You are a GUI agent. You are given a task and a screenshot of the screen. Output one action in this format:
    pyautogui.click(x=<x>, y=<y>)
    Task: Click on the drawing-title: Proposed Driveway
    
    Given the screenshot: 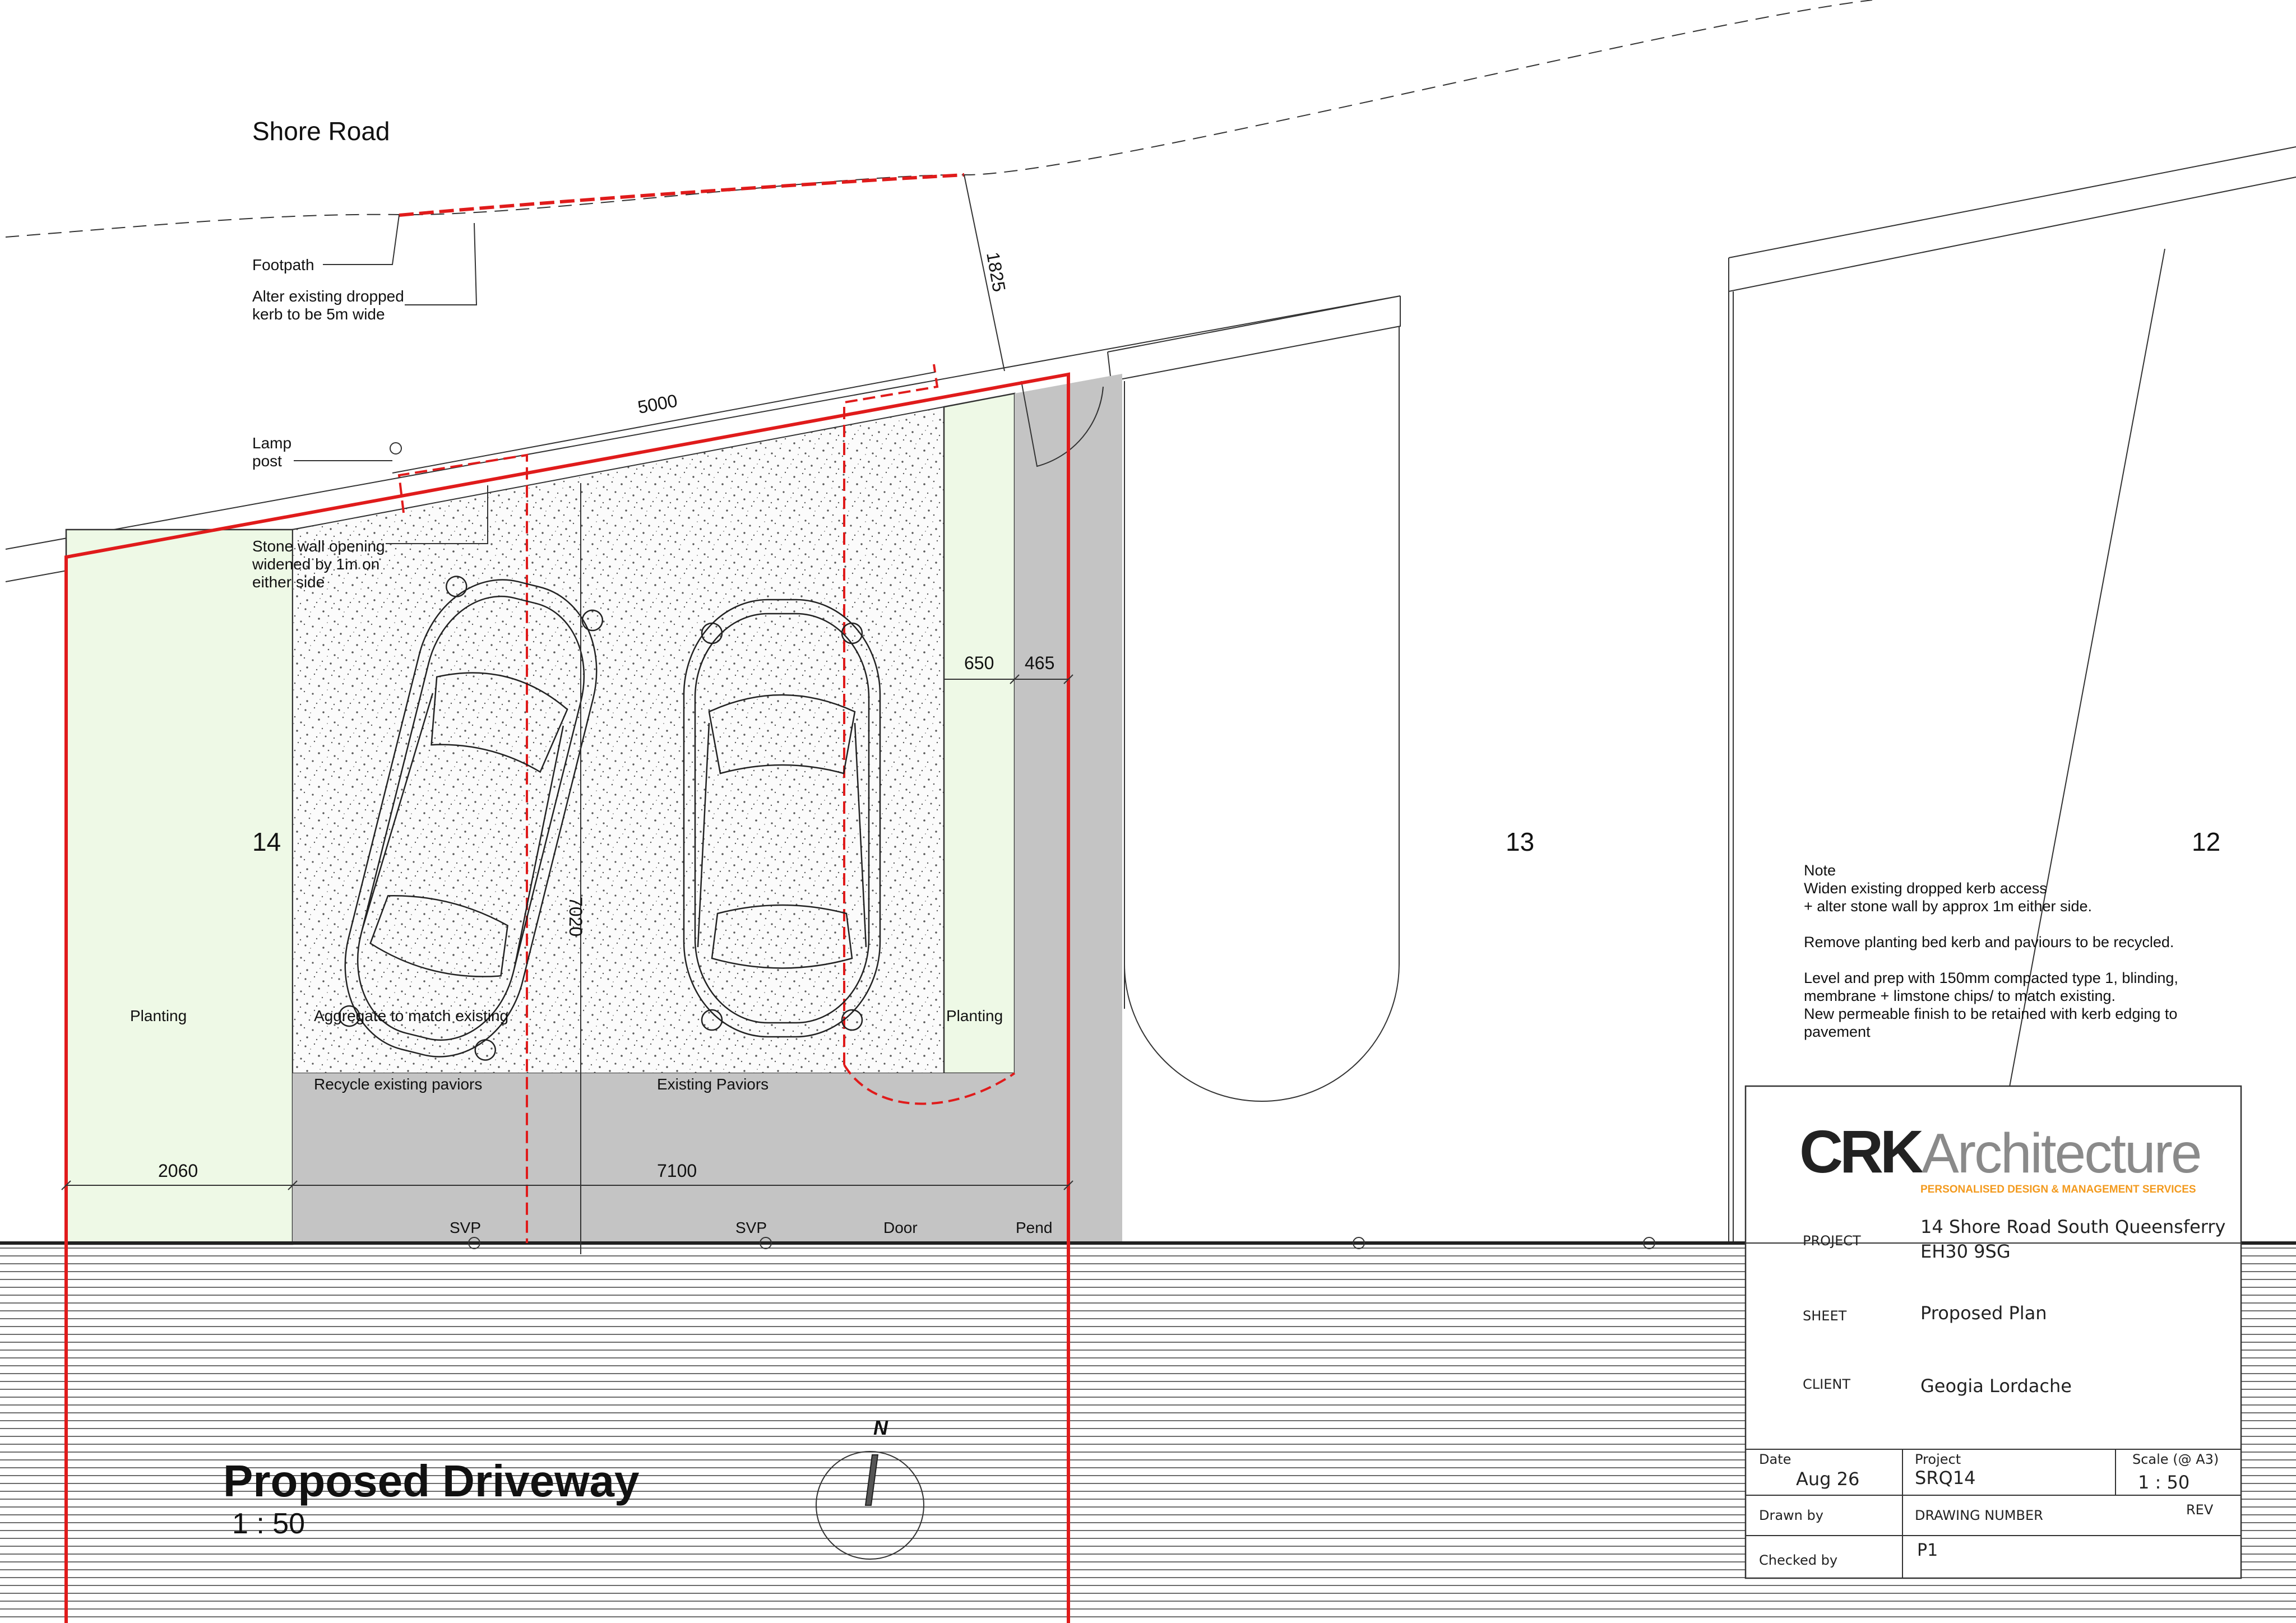 What is the action you would take?
    pyautogui.click(x=431, y=1481)
    